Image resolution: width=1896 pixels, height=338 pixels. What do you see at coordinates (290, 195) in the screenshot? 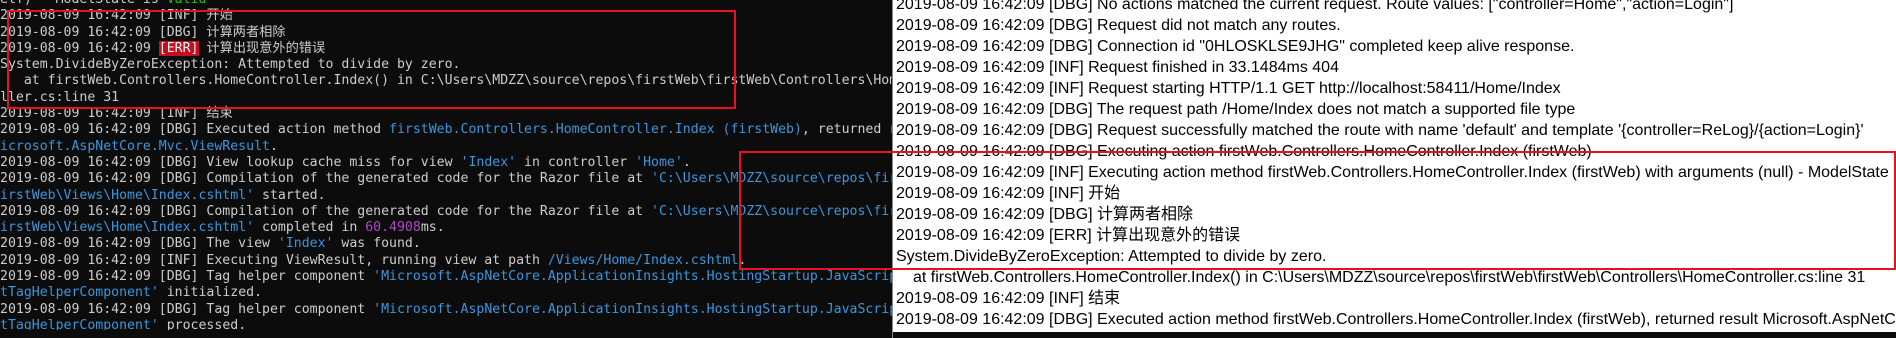
I see `console-text-segment: started.` at bounding box center [290, 195].